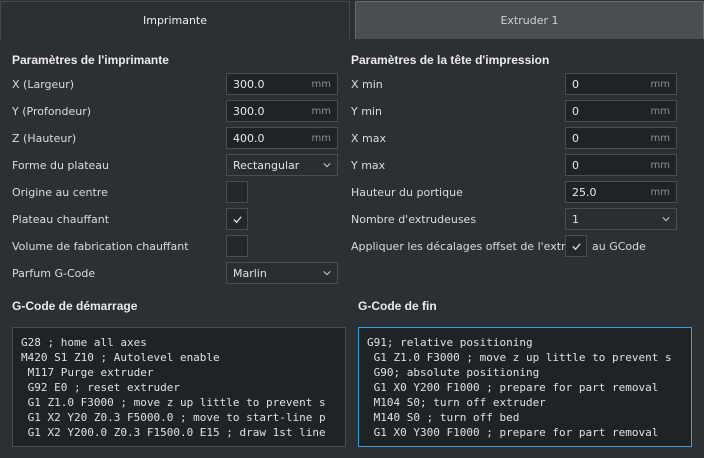 The height and width of the screenshot is (458, 704). I want to click on code-line: M420 S1 Z10 ; Autolevel enable, so click(120, 357).